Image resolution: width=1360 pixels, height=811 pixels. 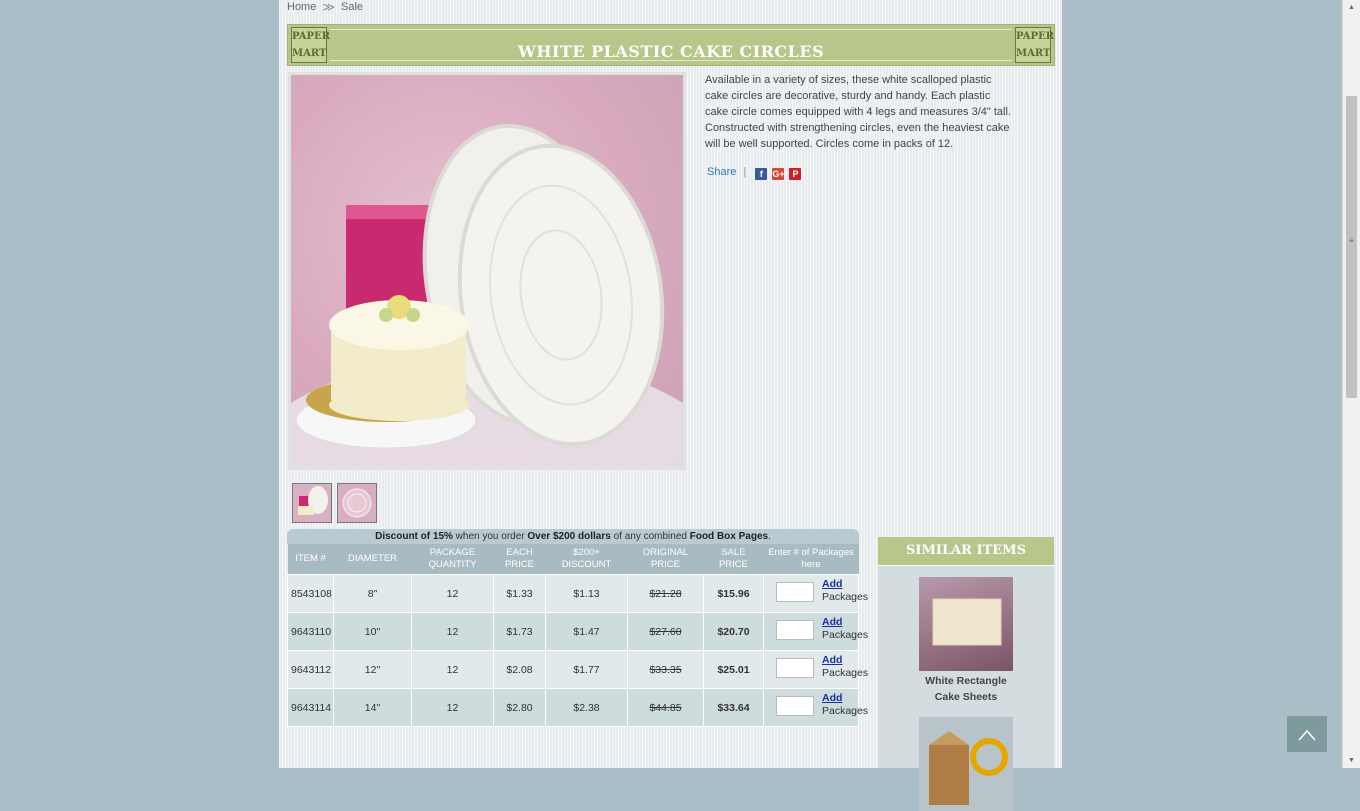 I want to click on share-row: Share | f G+ P, so click(x=754, y=174).